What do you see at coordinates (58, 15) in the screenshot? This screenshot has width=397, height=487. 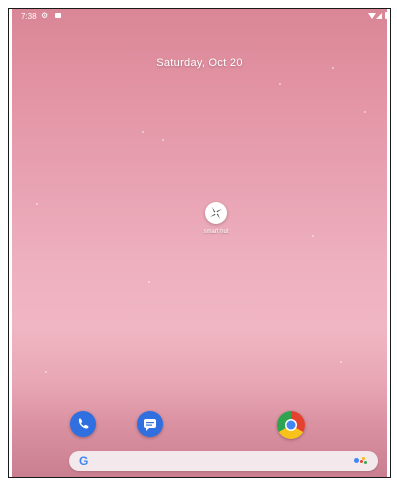 I see `sd-card-icon` at bounding box center [58, 15].